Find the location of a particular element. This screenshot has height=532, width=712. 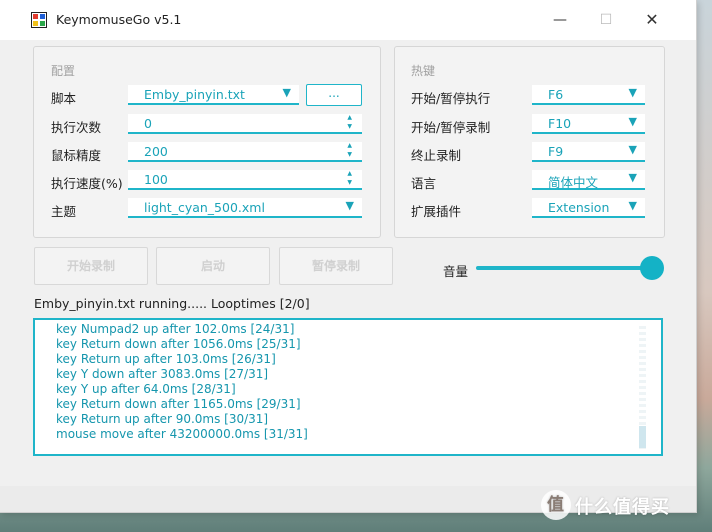

theme-select: light_cyan_500.xml ▼ is located at coordinates (245, 208).